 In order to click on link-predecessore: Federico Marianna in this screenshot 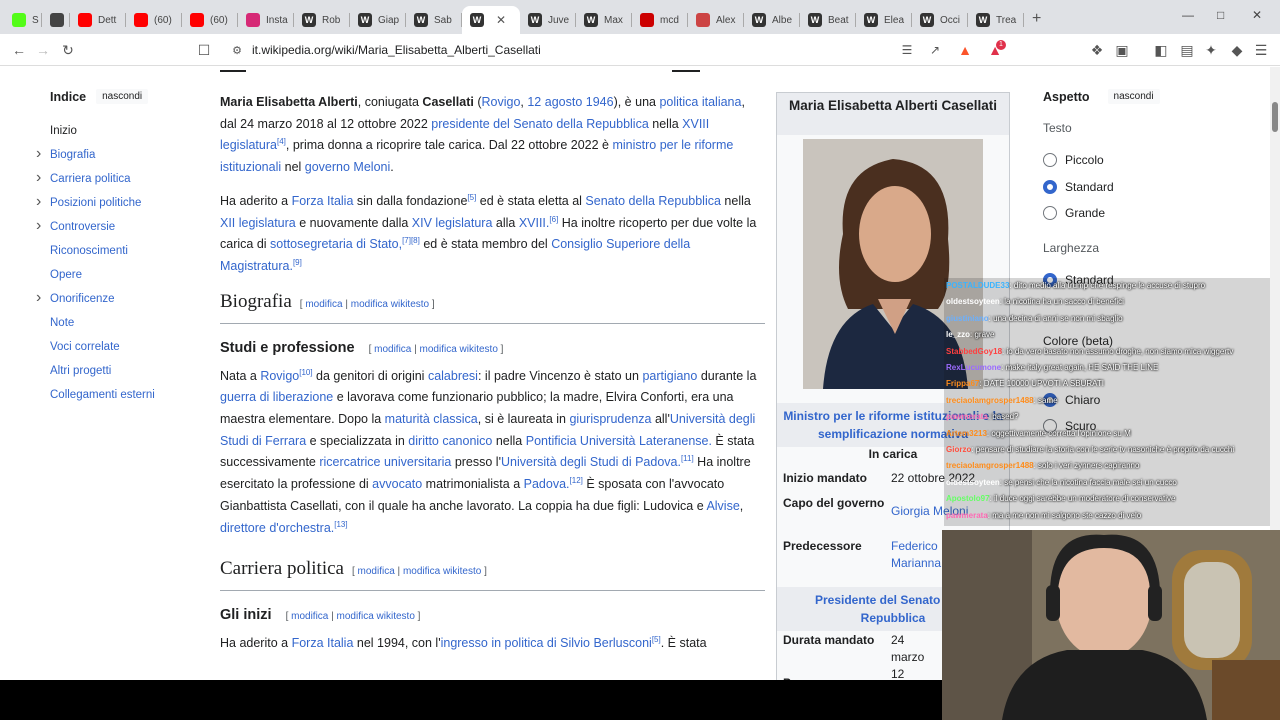, I will do `click(916, 555)`.